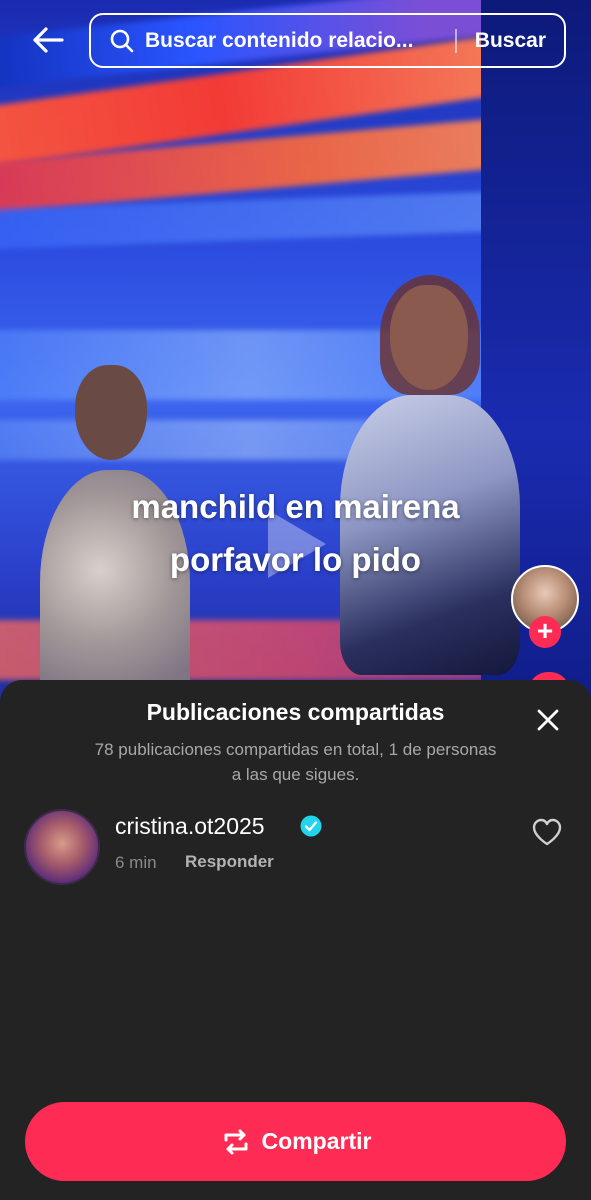 The image size is (591, 1200). I want to click on back-arrow-icon, so click(48, 40).